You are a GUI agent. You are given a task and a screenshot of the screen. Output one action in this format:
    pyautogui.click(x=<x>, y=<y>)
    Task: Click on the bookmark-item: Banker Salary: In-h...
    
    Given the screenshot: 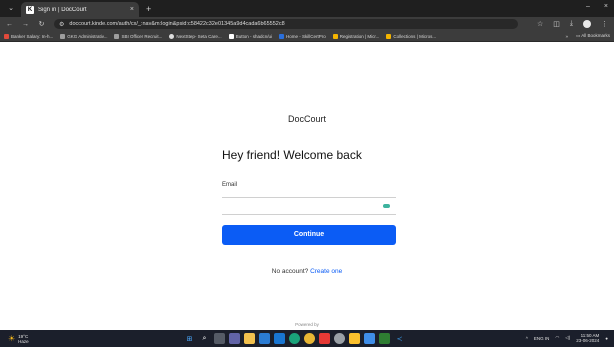 What is the action you would take?
    pyautogui.click(x=29, y=36)
    